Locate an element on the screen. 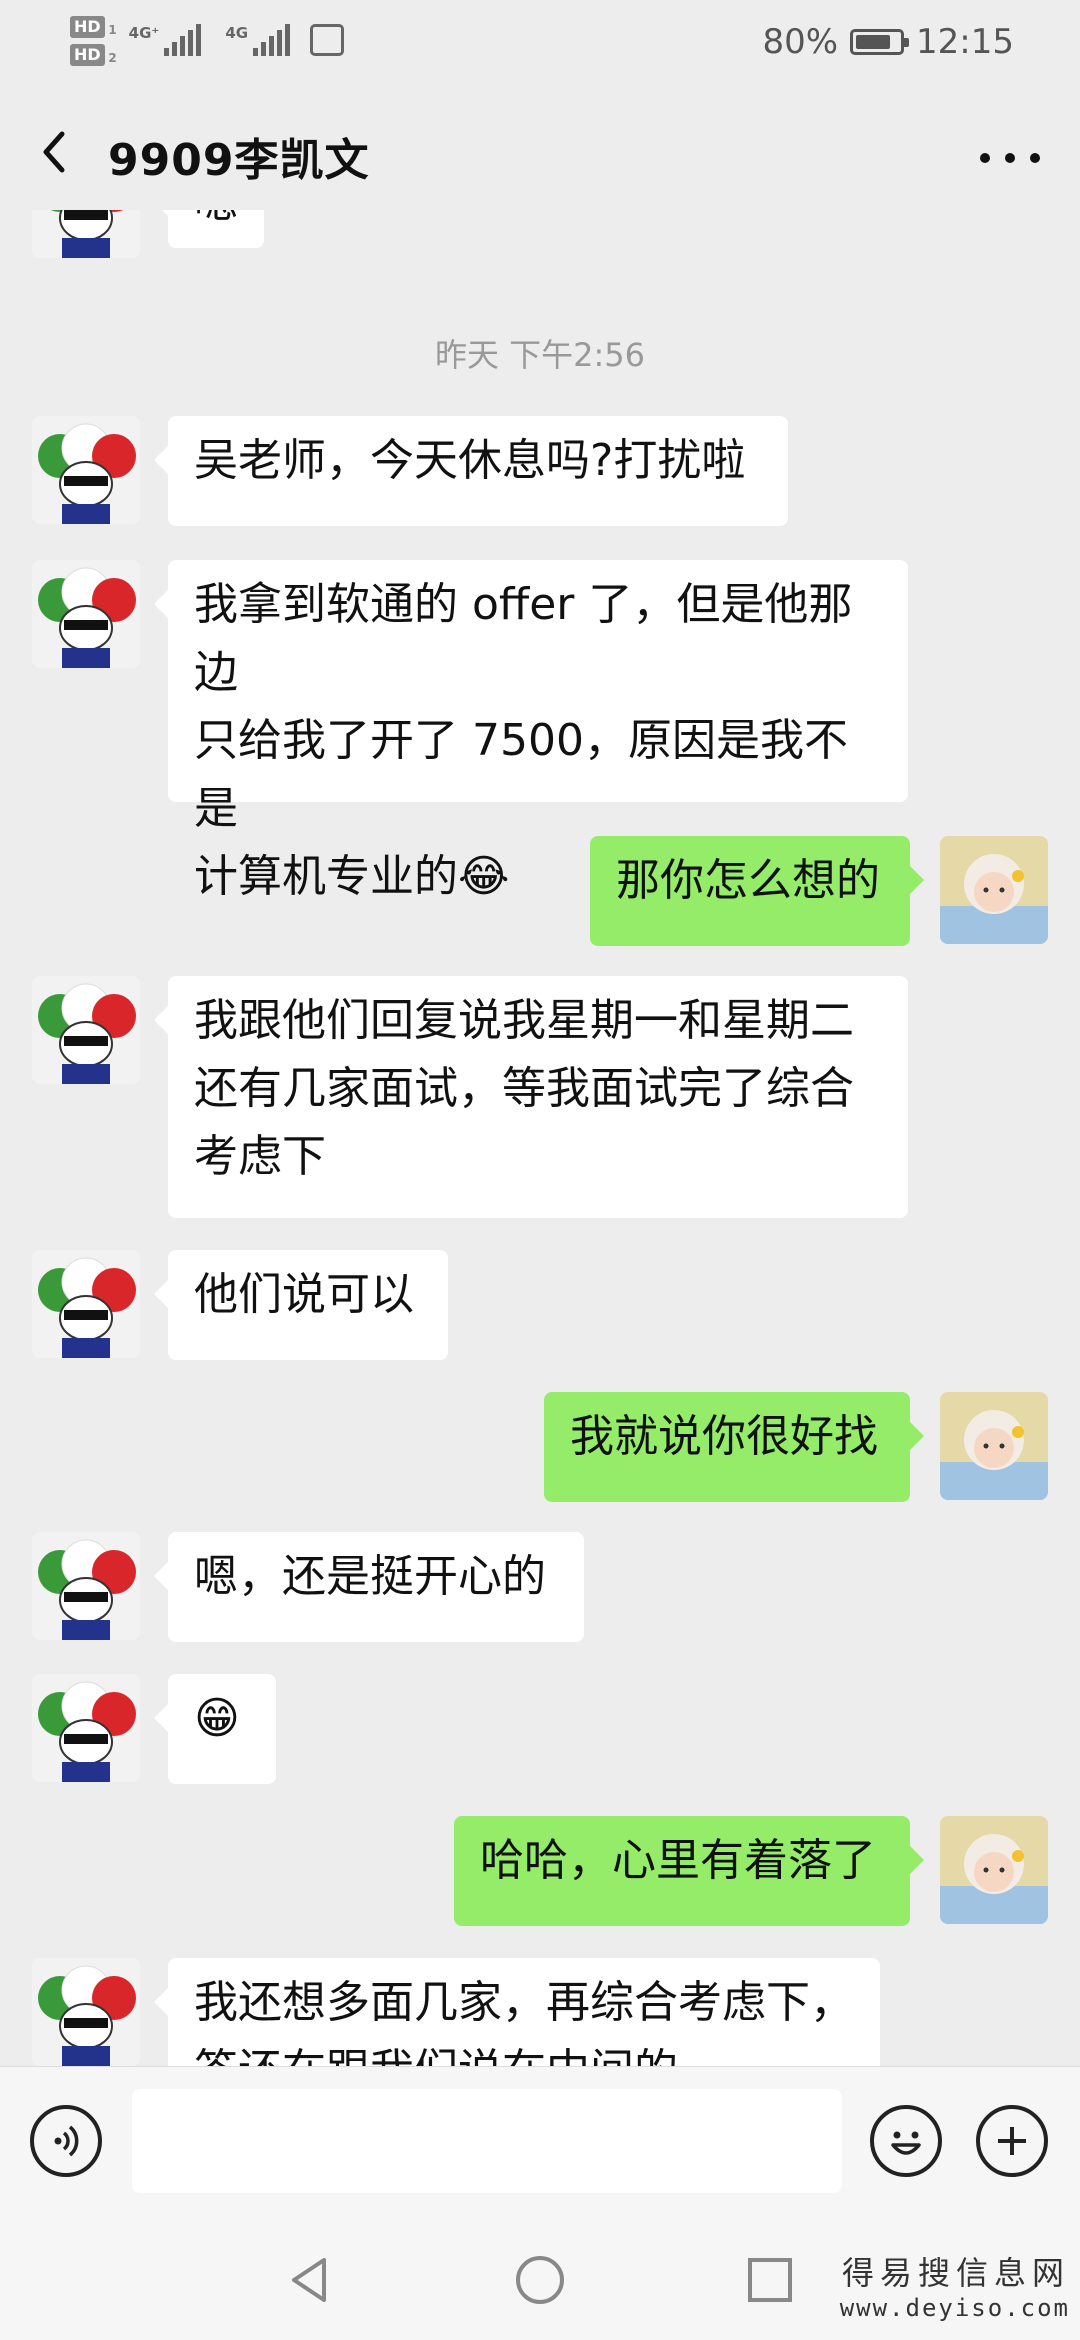 The image size is (1080, 2340). hd-badge-1: HD 1 is located at coordinates (93, 27).